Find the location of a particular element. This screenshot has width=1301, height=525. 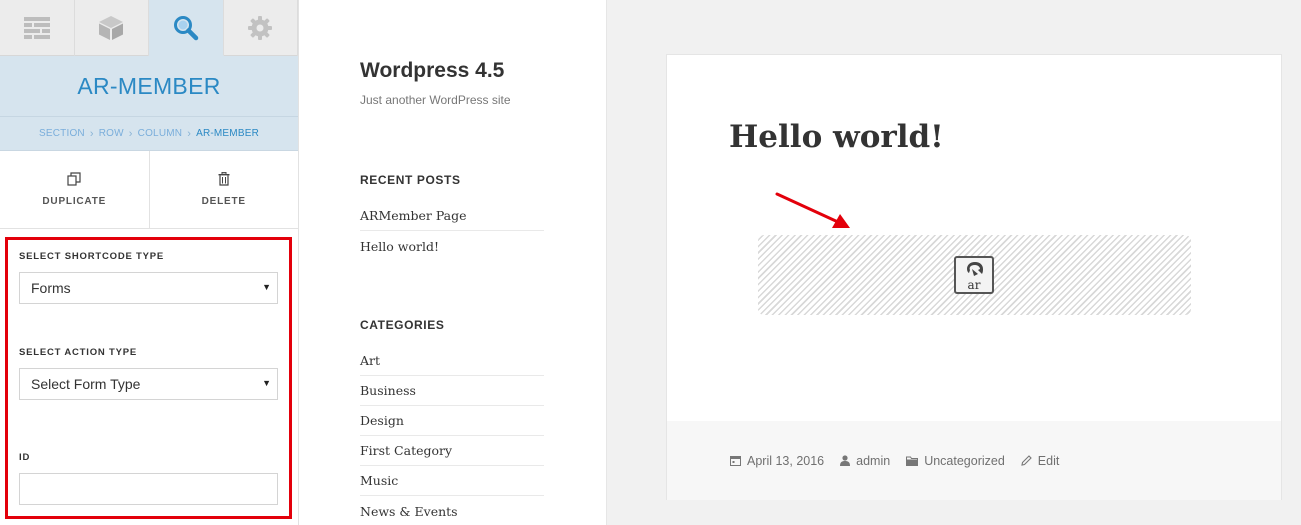

tab-search is located at coordinates (186, 28).